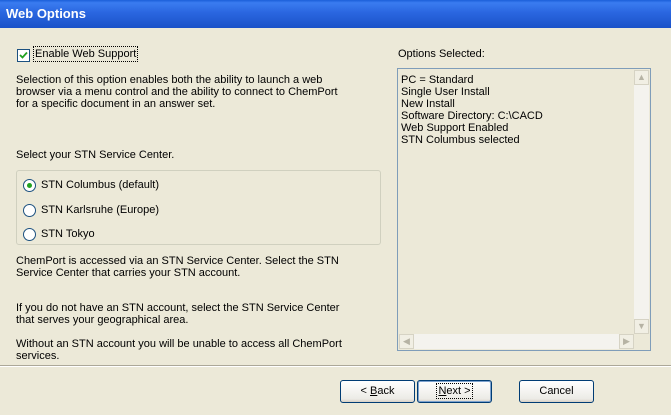 The width and height of the screenshot is (671, 415). What do you see at coordinates (377, 391) in the screenshot?
I see `back-button: < Back` at bounding box center [377, 391].